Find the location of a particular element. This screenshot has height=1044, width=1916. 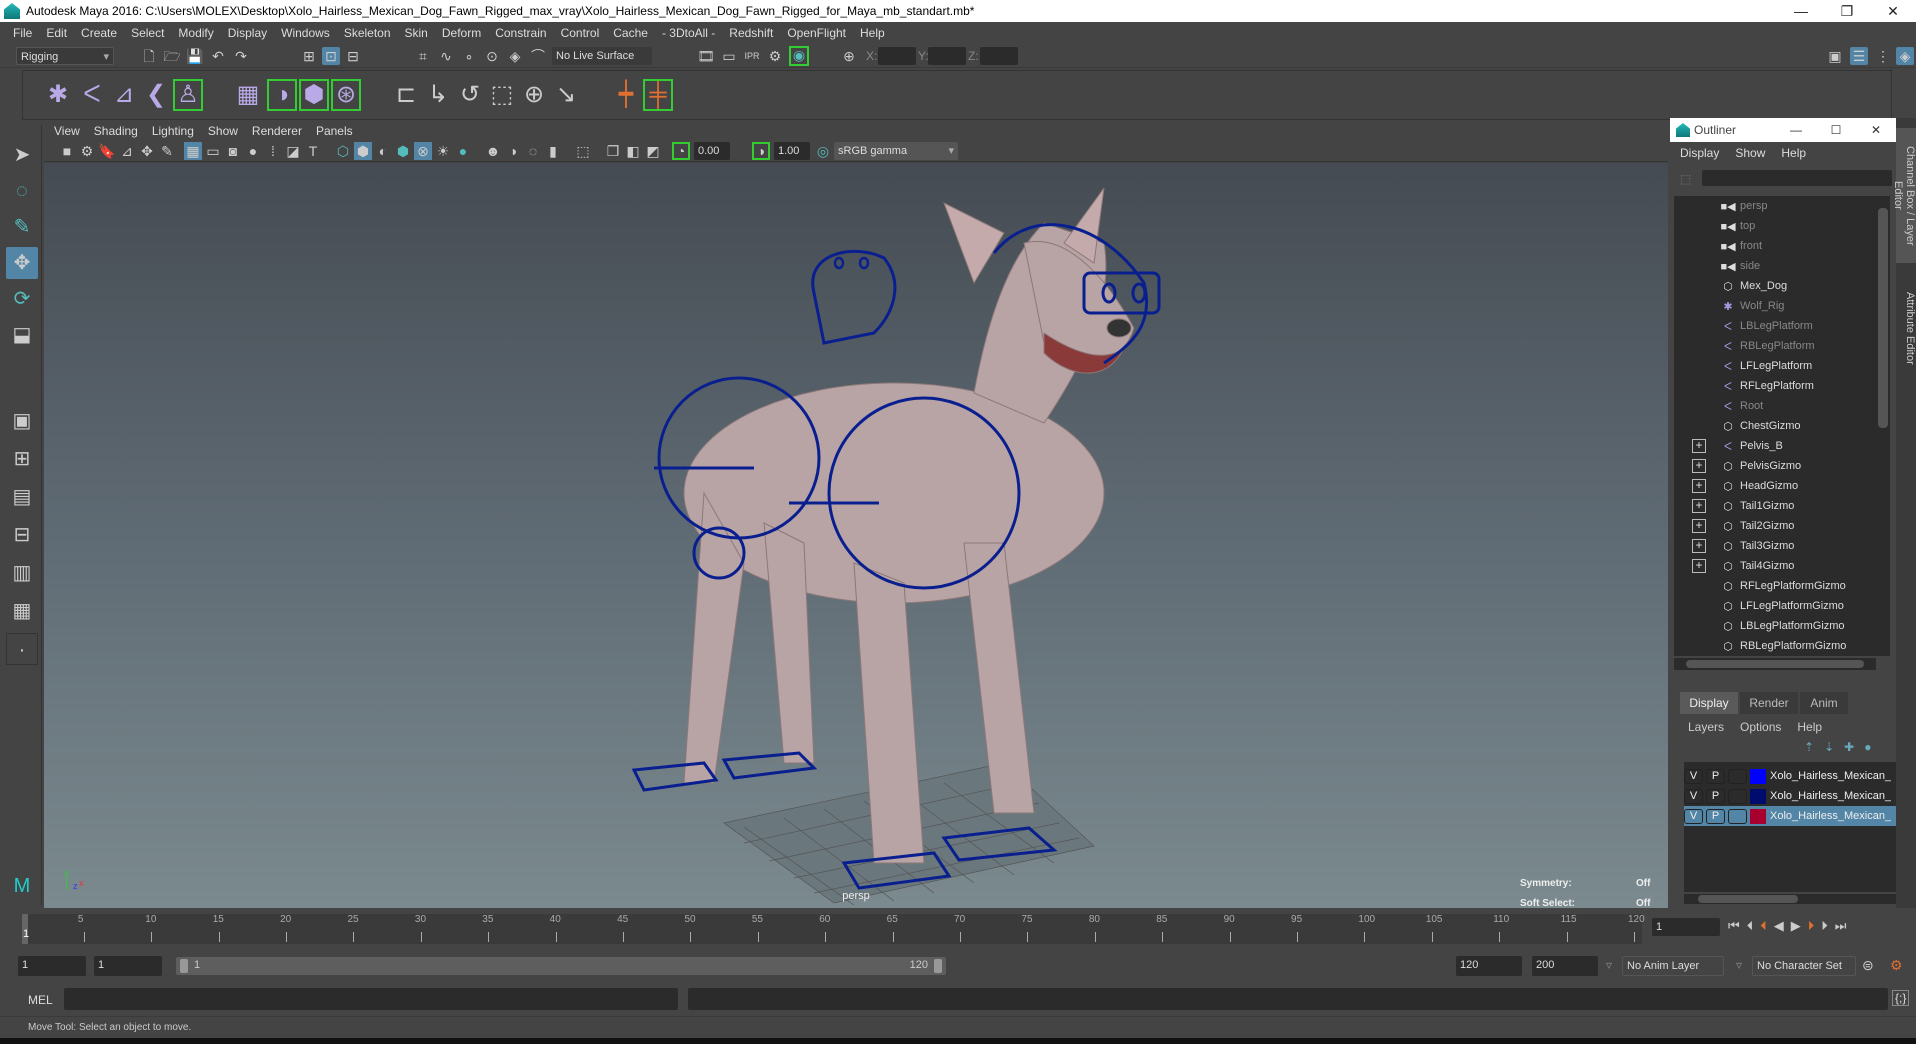

isolate-select-icon: ▮ is located at coordinates (553, 151).